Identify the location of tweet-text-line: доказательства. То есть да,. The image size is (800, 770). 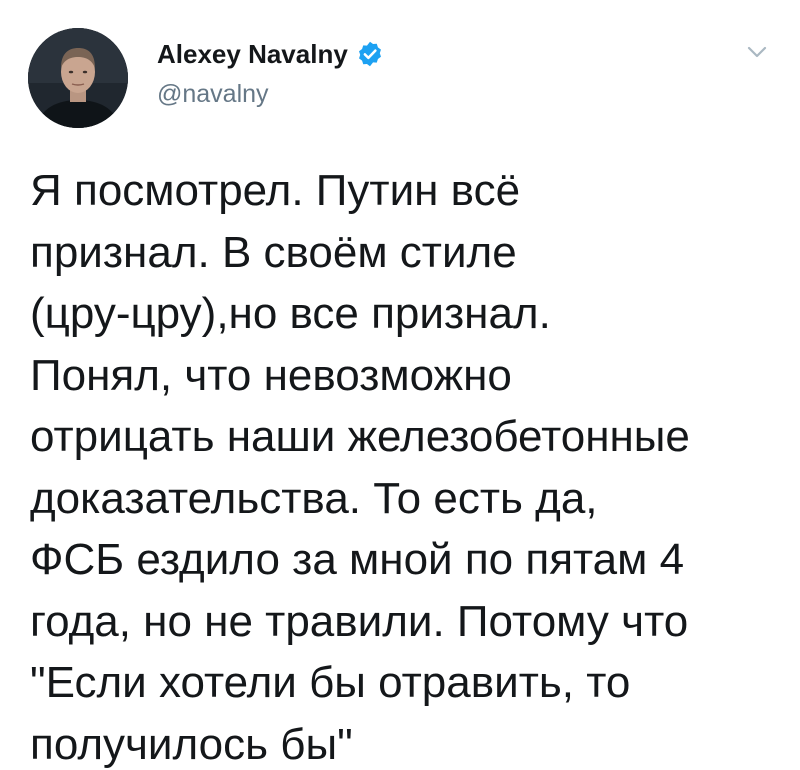
(314, 498).